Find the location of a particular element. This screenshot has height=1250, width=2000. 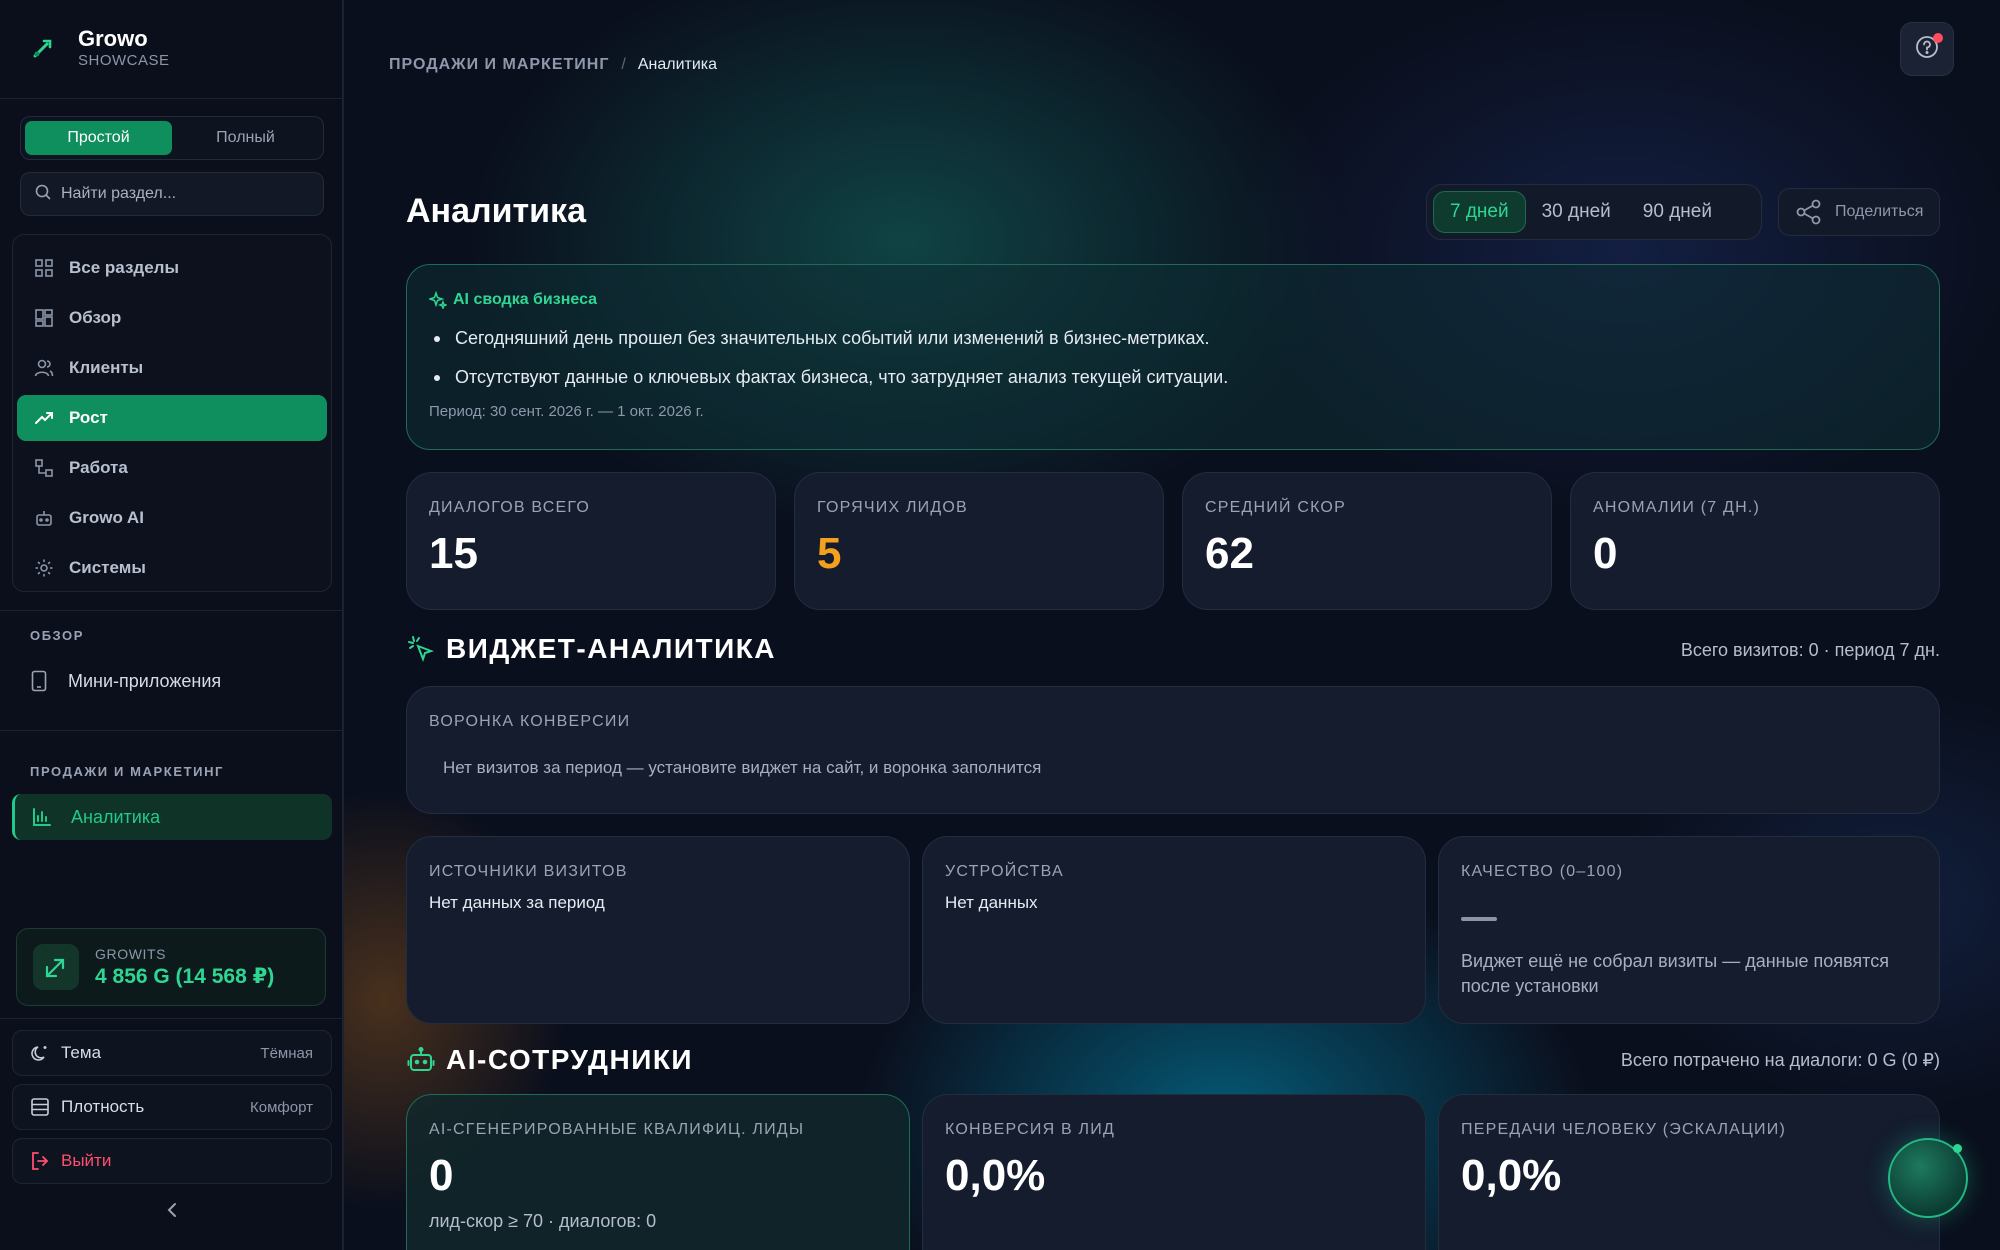

widget-section-title: ВИДЖЕТ-АНАЛИТИКА is located at coordinates (611, 648).